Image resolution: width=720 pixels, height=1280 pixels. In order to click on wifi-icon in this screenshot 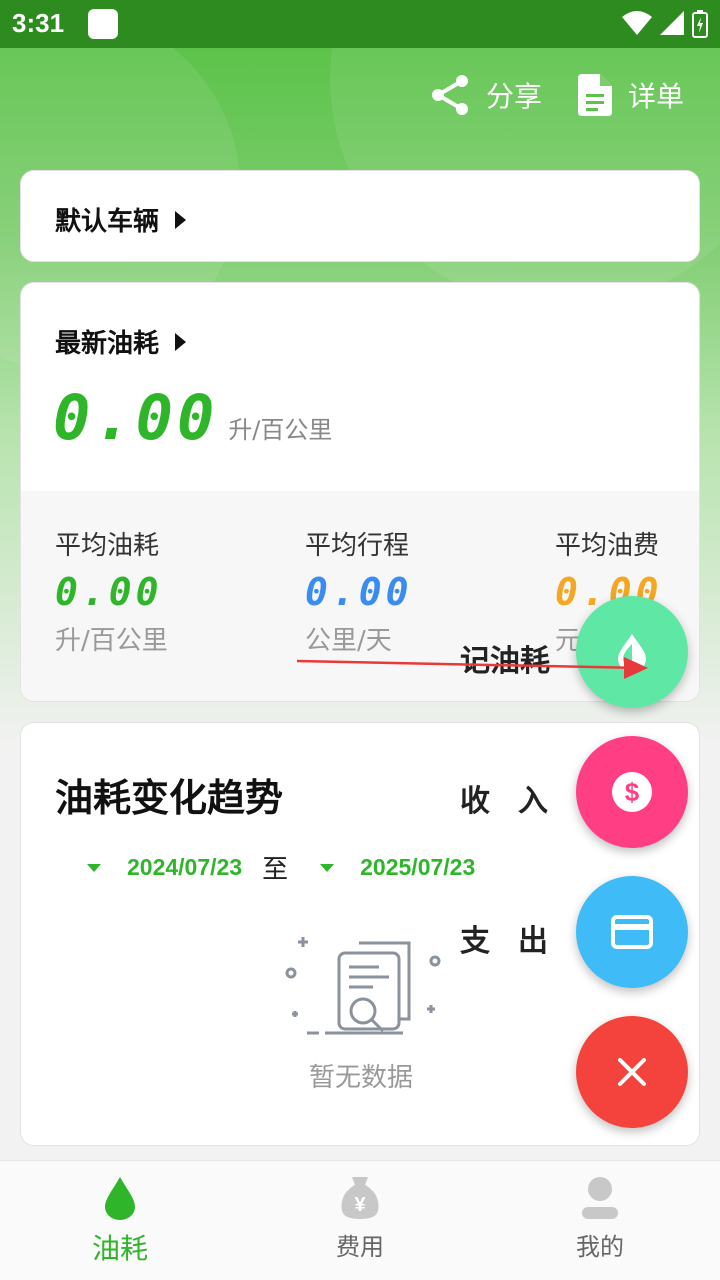, I will do `click(637, 23)`.